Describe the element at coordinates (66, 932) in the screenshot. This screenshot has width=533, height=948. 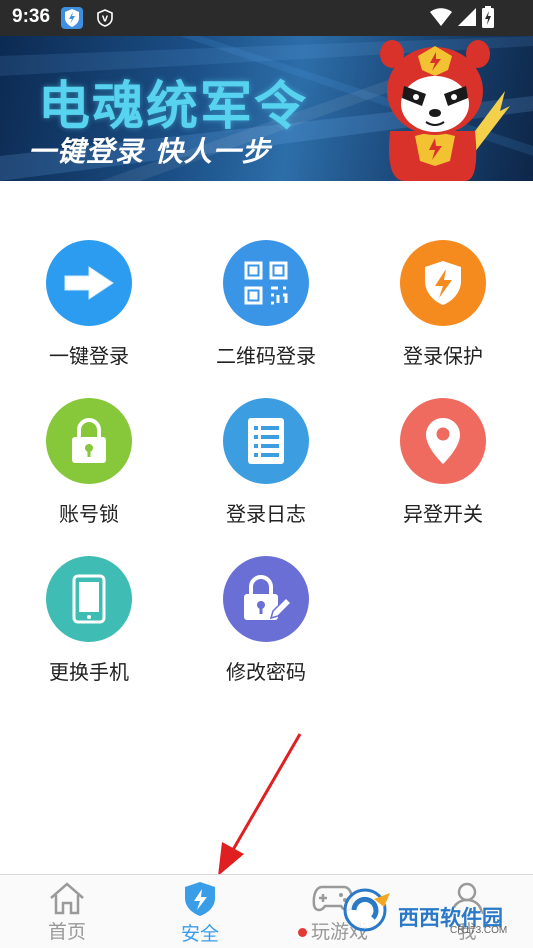
I see `nav-label: 首页` at that location.